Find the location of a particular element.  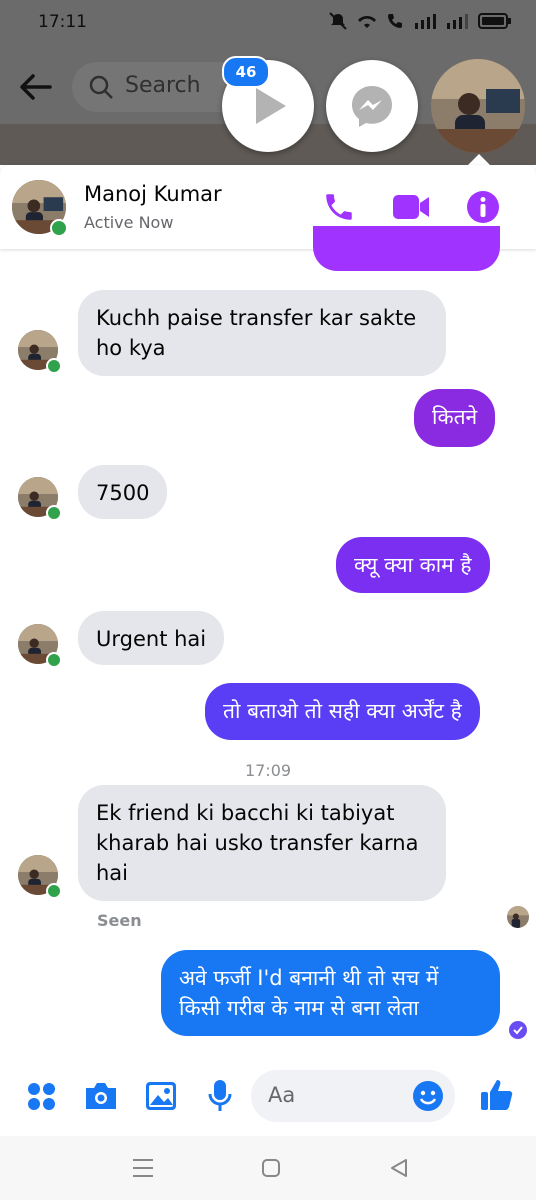

gallery-icon is located at coordinates (161, 1096).